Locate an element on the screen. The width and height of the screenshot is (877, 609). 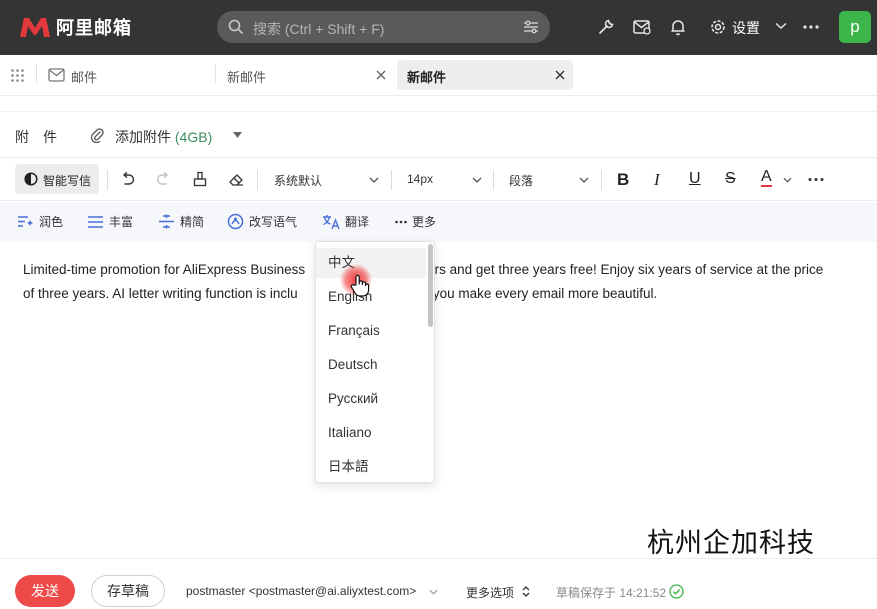
redo-icon is located at coordinates (163, 179).